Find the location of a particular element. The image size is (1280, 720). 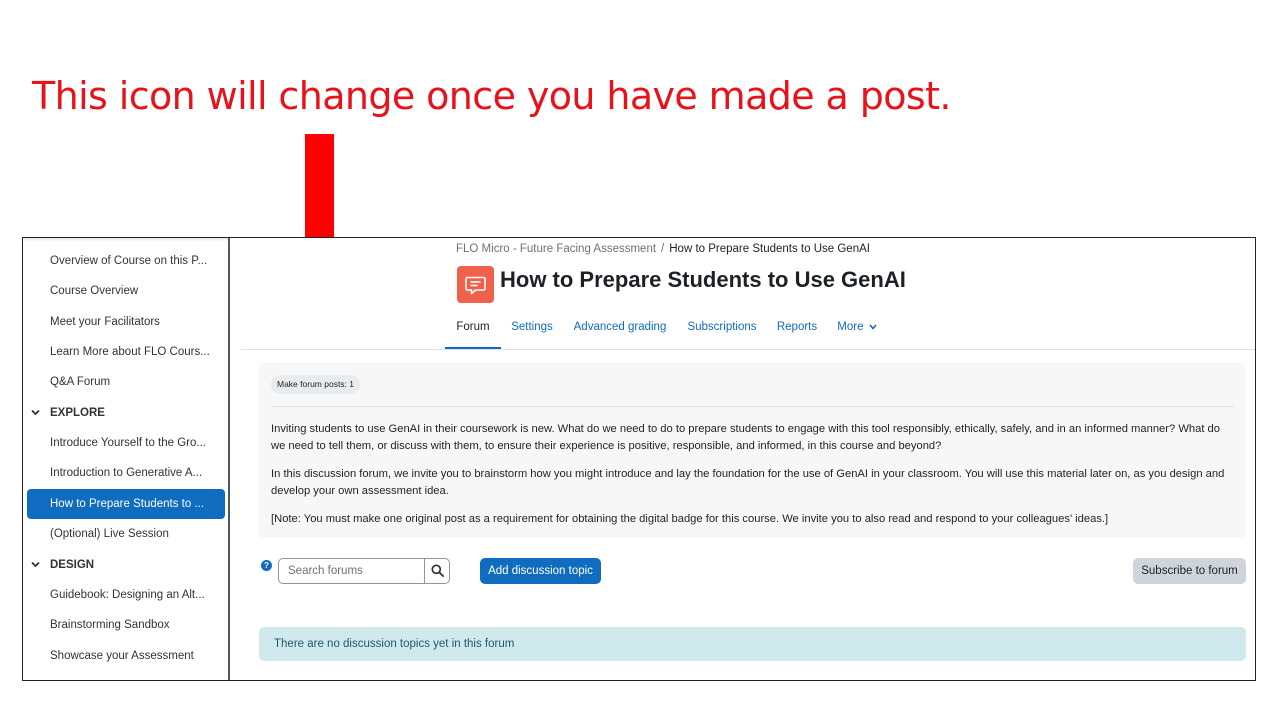

forum-icon is located at coordinates (475, 284).